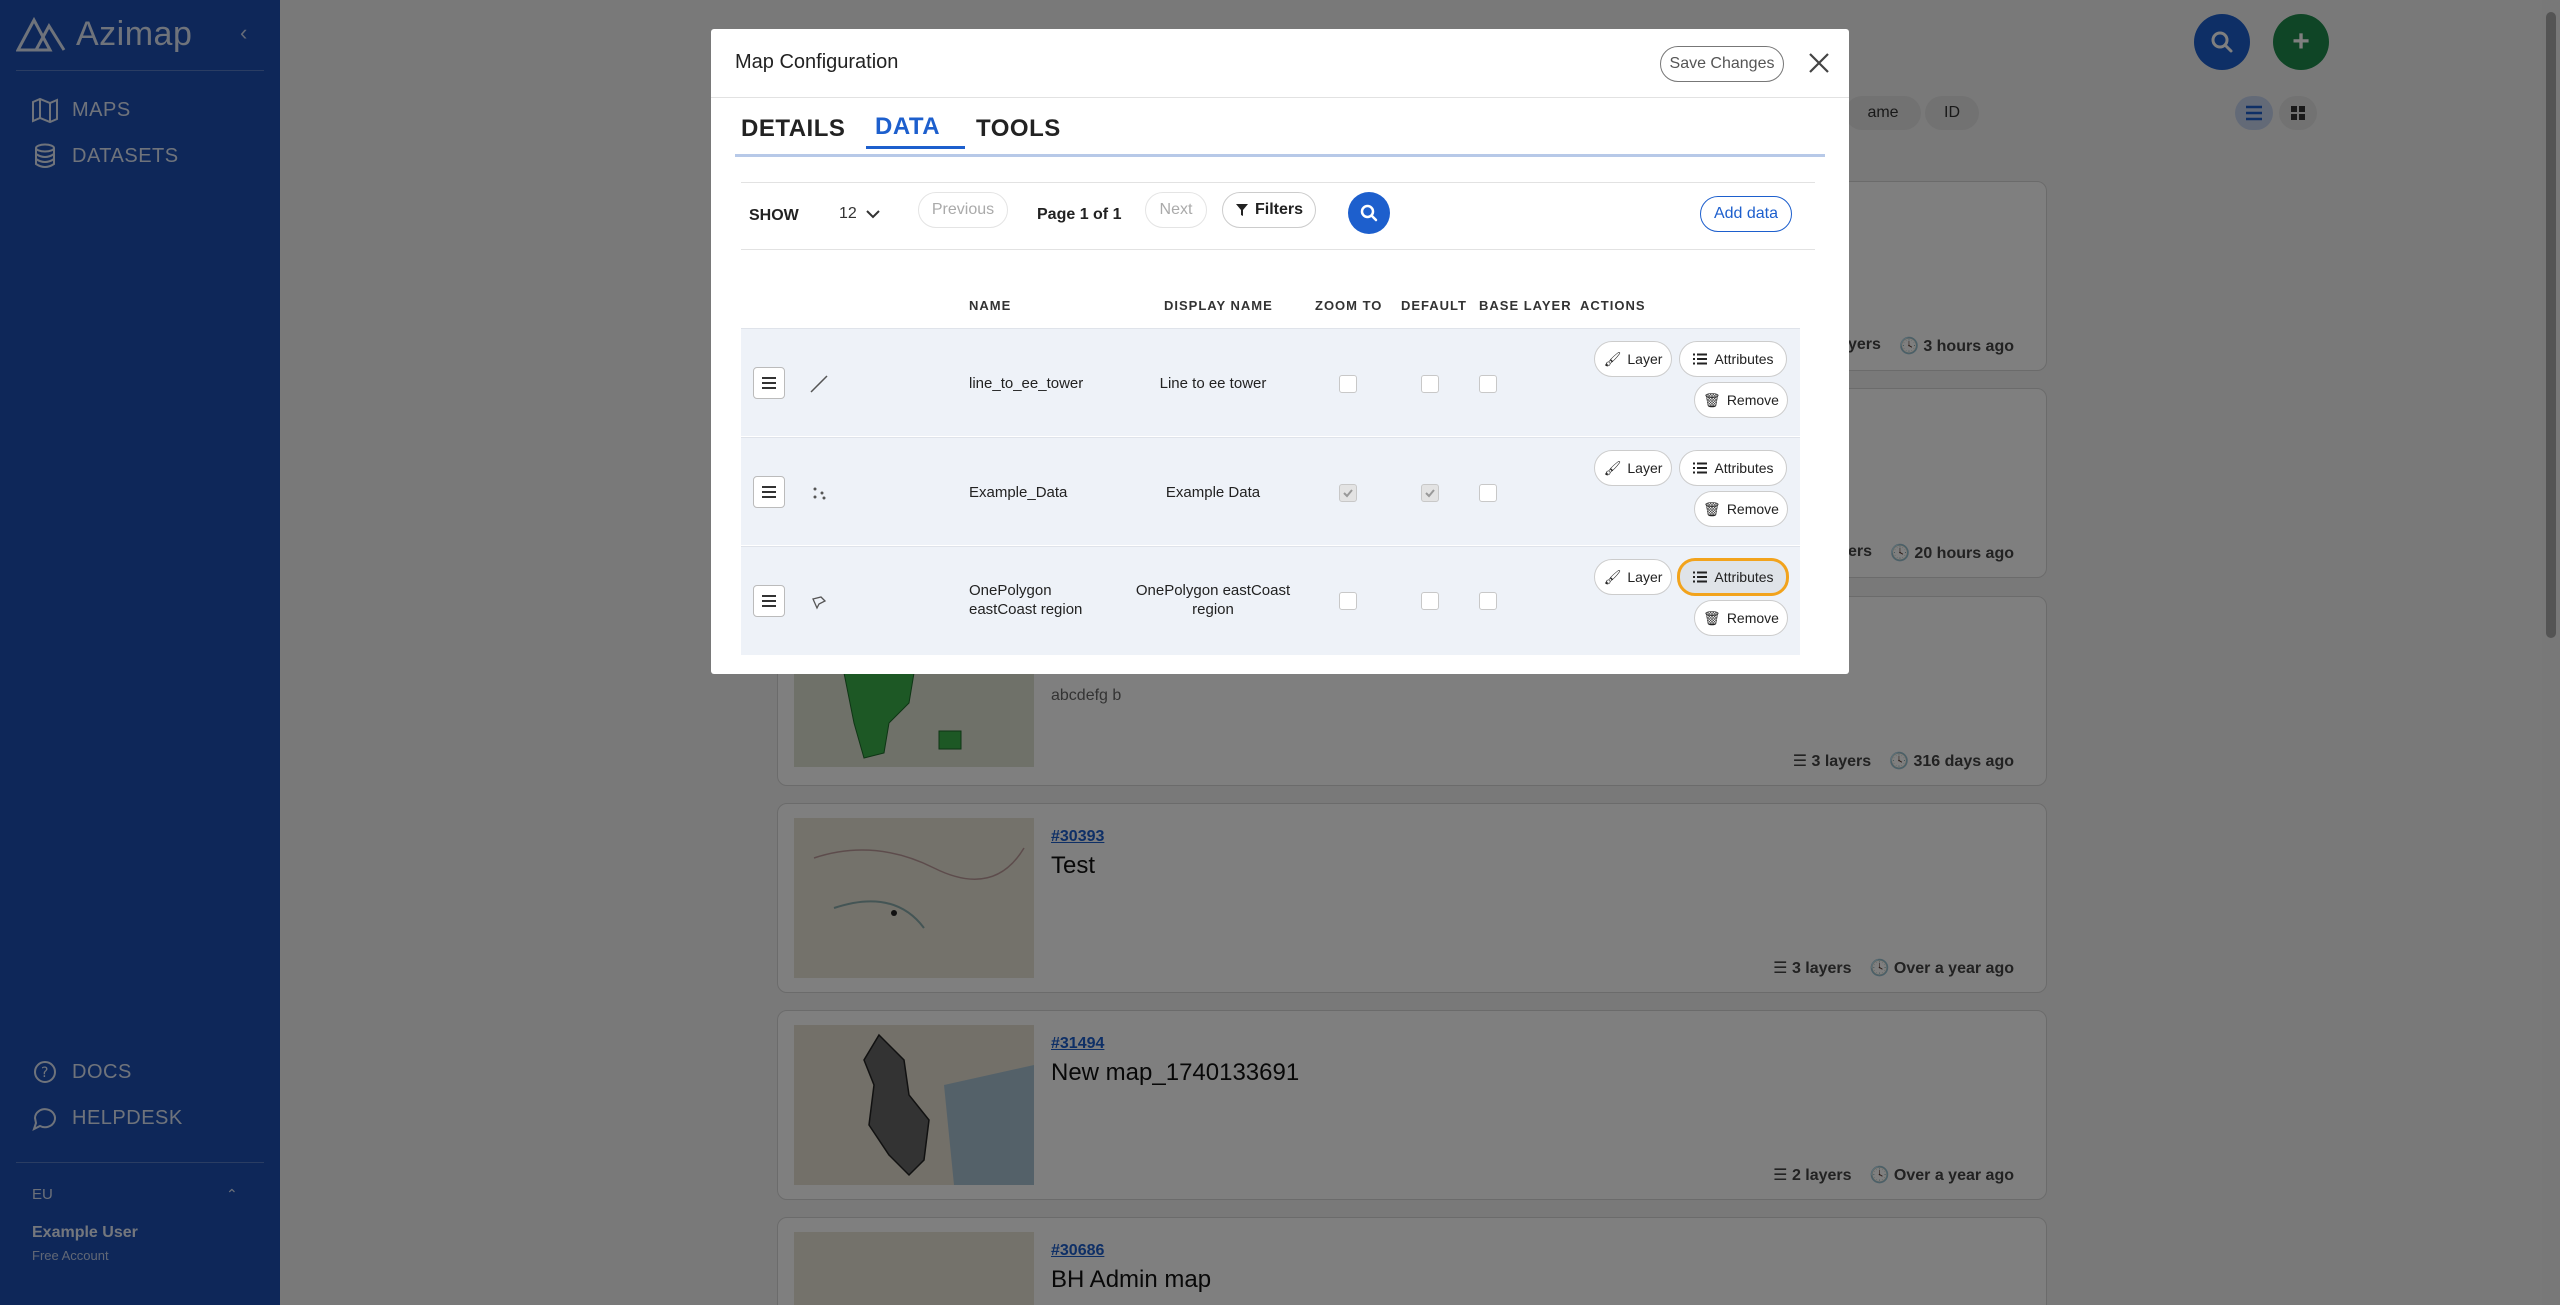 This screenshot has height=1305, width=2560. I want to click on column-header-display-name: DISPLAY NAME, so click(1218, 305).